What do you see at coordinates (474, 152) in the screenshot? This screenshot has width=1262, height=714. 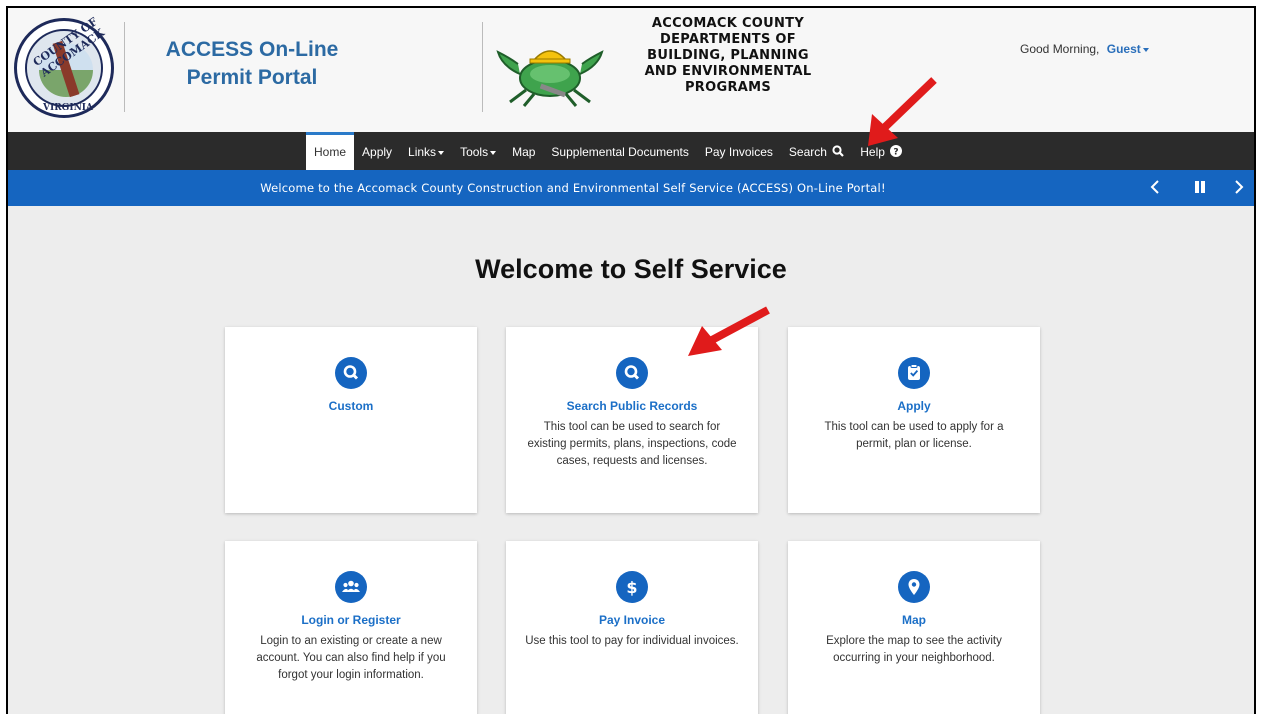 I see `nav-tools-label: Tools` at bounding box center [474, 152].